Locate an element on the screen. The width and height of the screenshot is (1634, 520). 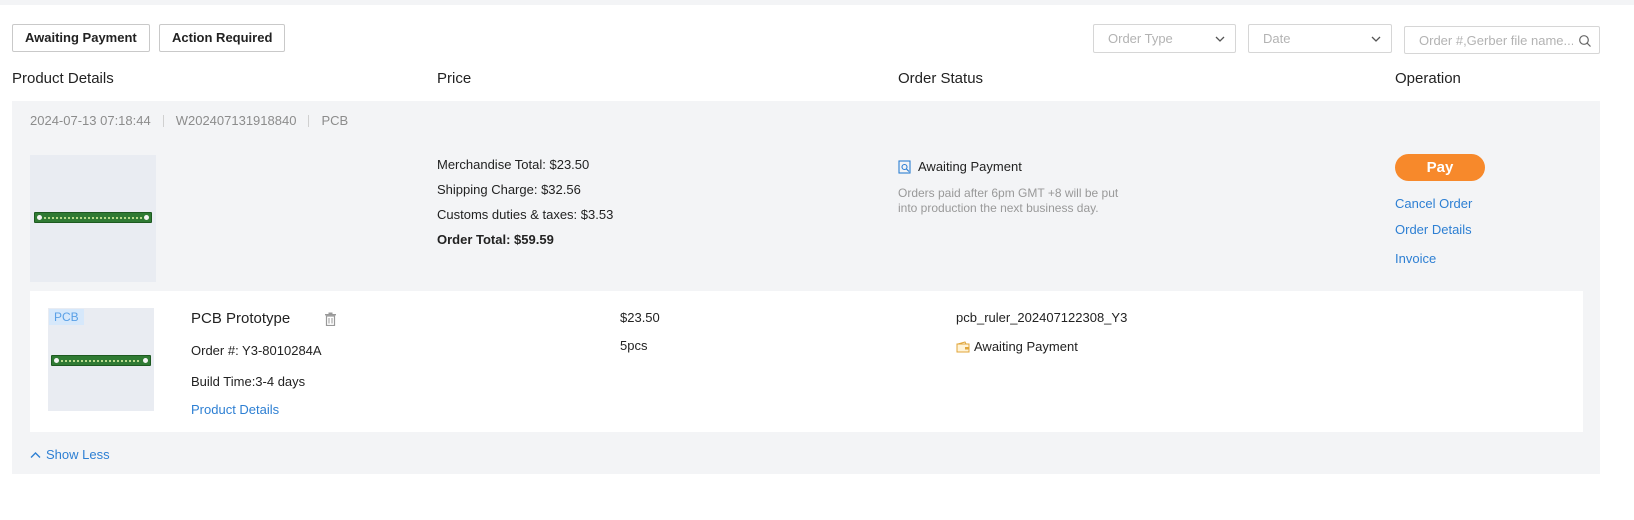
shipping-charge: Shipping Charge: $32.56 is located at coordinates (509, 189).